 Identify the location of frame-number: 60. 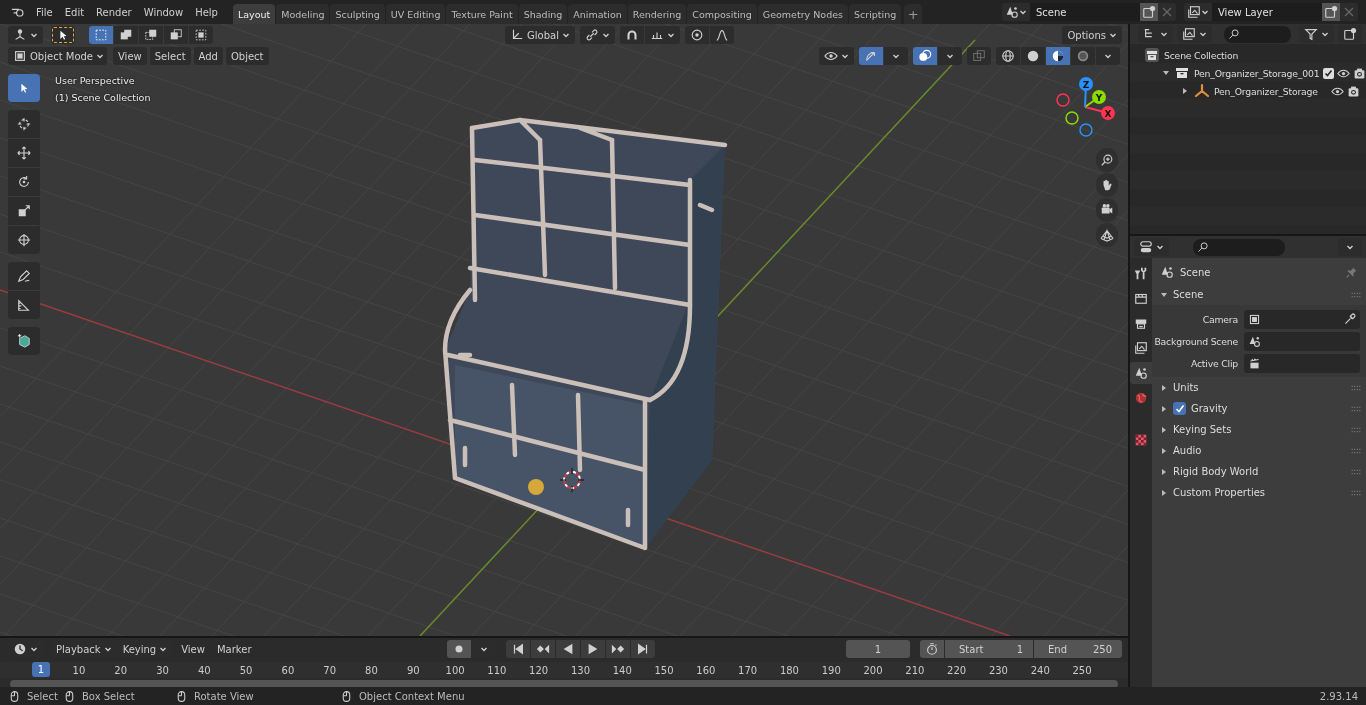
(288, 670).